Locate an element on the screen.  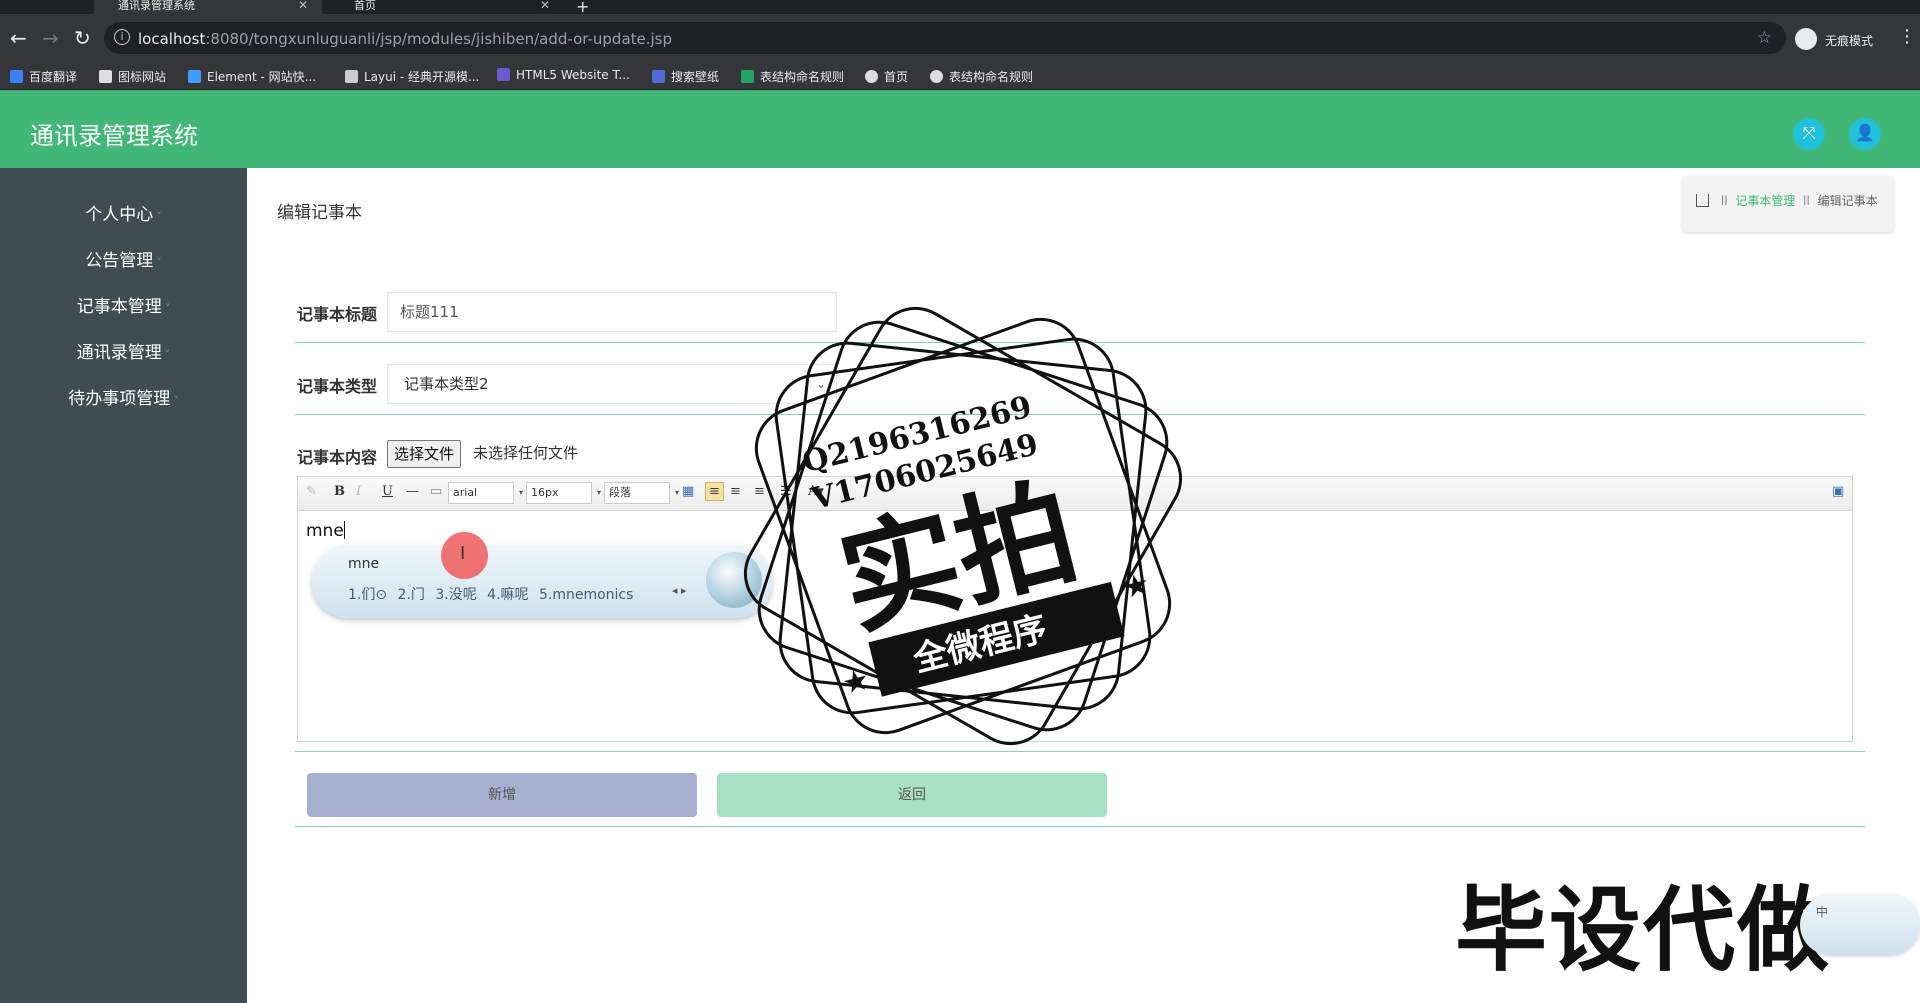
back-arrow-icon: ← is located at coordinates (18, 38).